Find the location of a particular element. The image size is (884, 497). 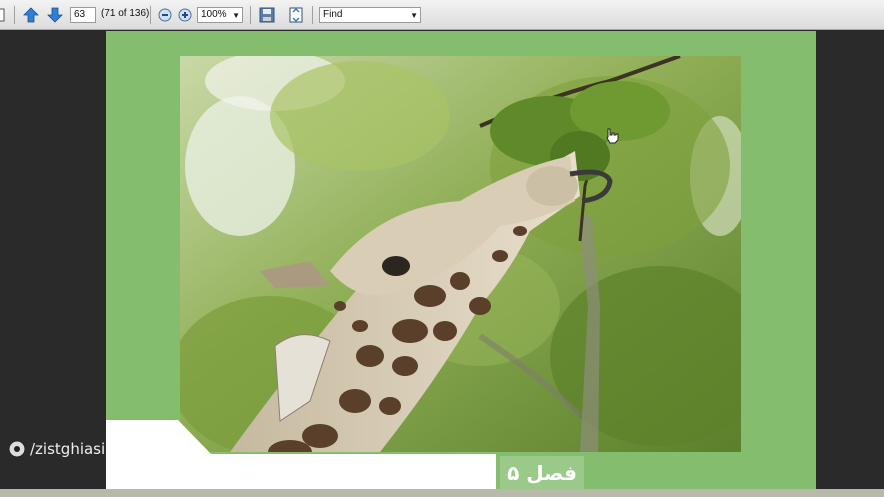

zoom-out-icon is located at coordinates (165, 15).